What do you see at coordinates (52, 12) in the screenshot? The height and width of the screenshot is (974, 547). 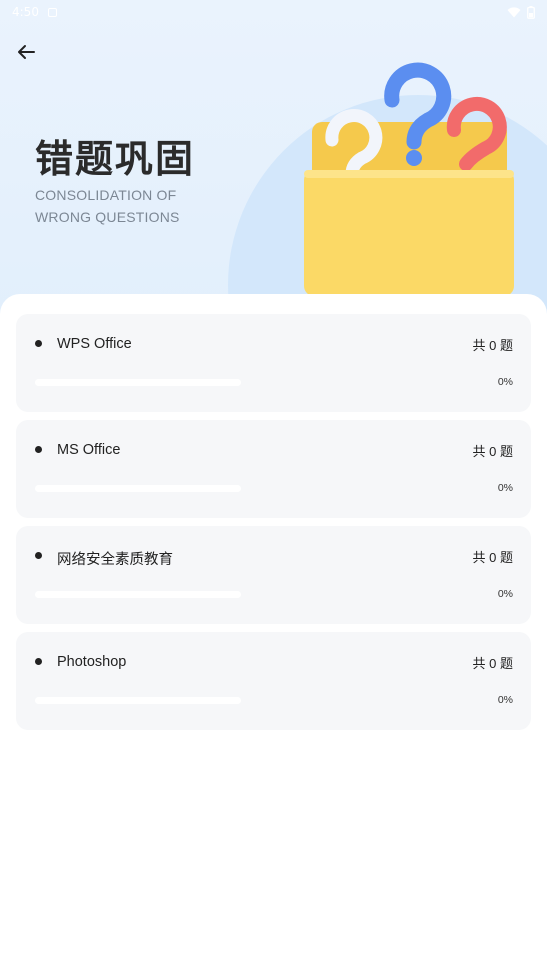 I see `notification-icon` at bounding box center [52, 12].